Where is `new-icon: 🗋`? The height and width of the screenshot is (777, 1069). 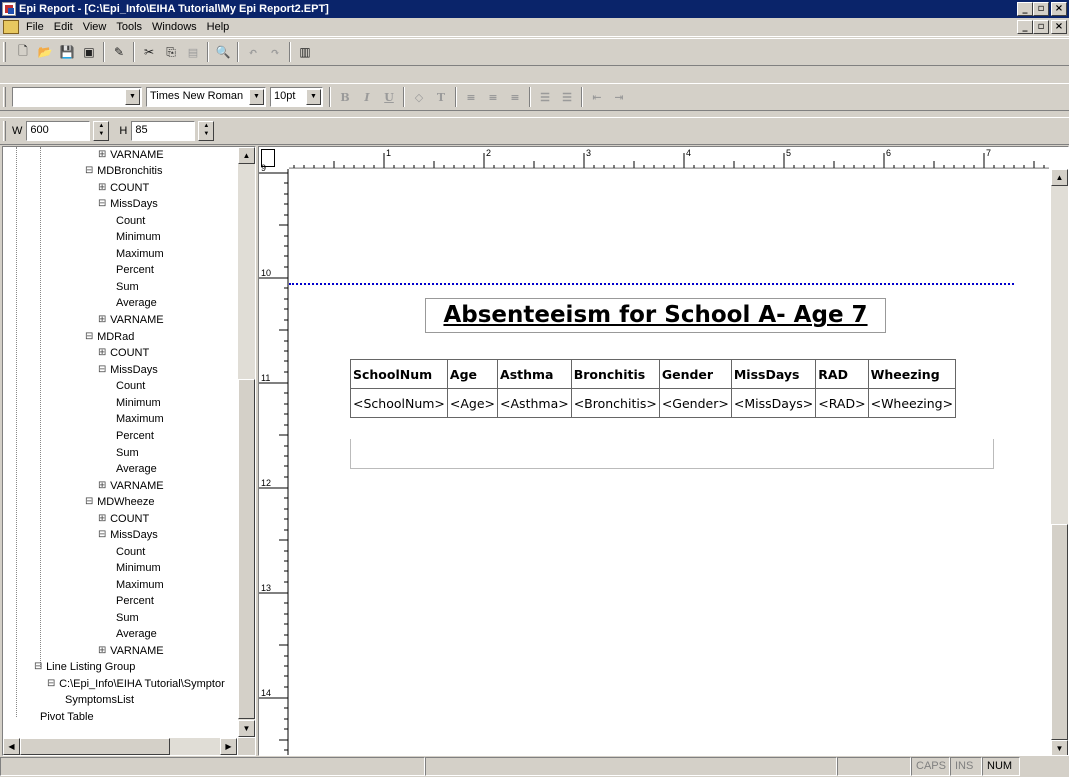
new-icon: 🗋 is located at coordinates (23, 52).